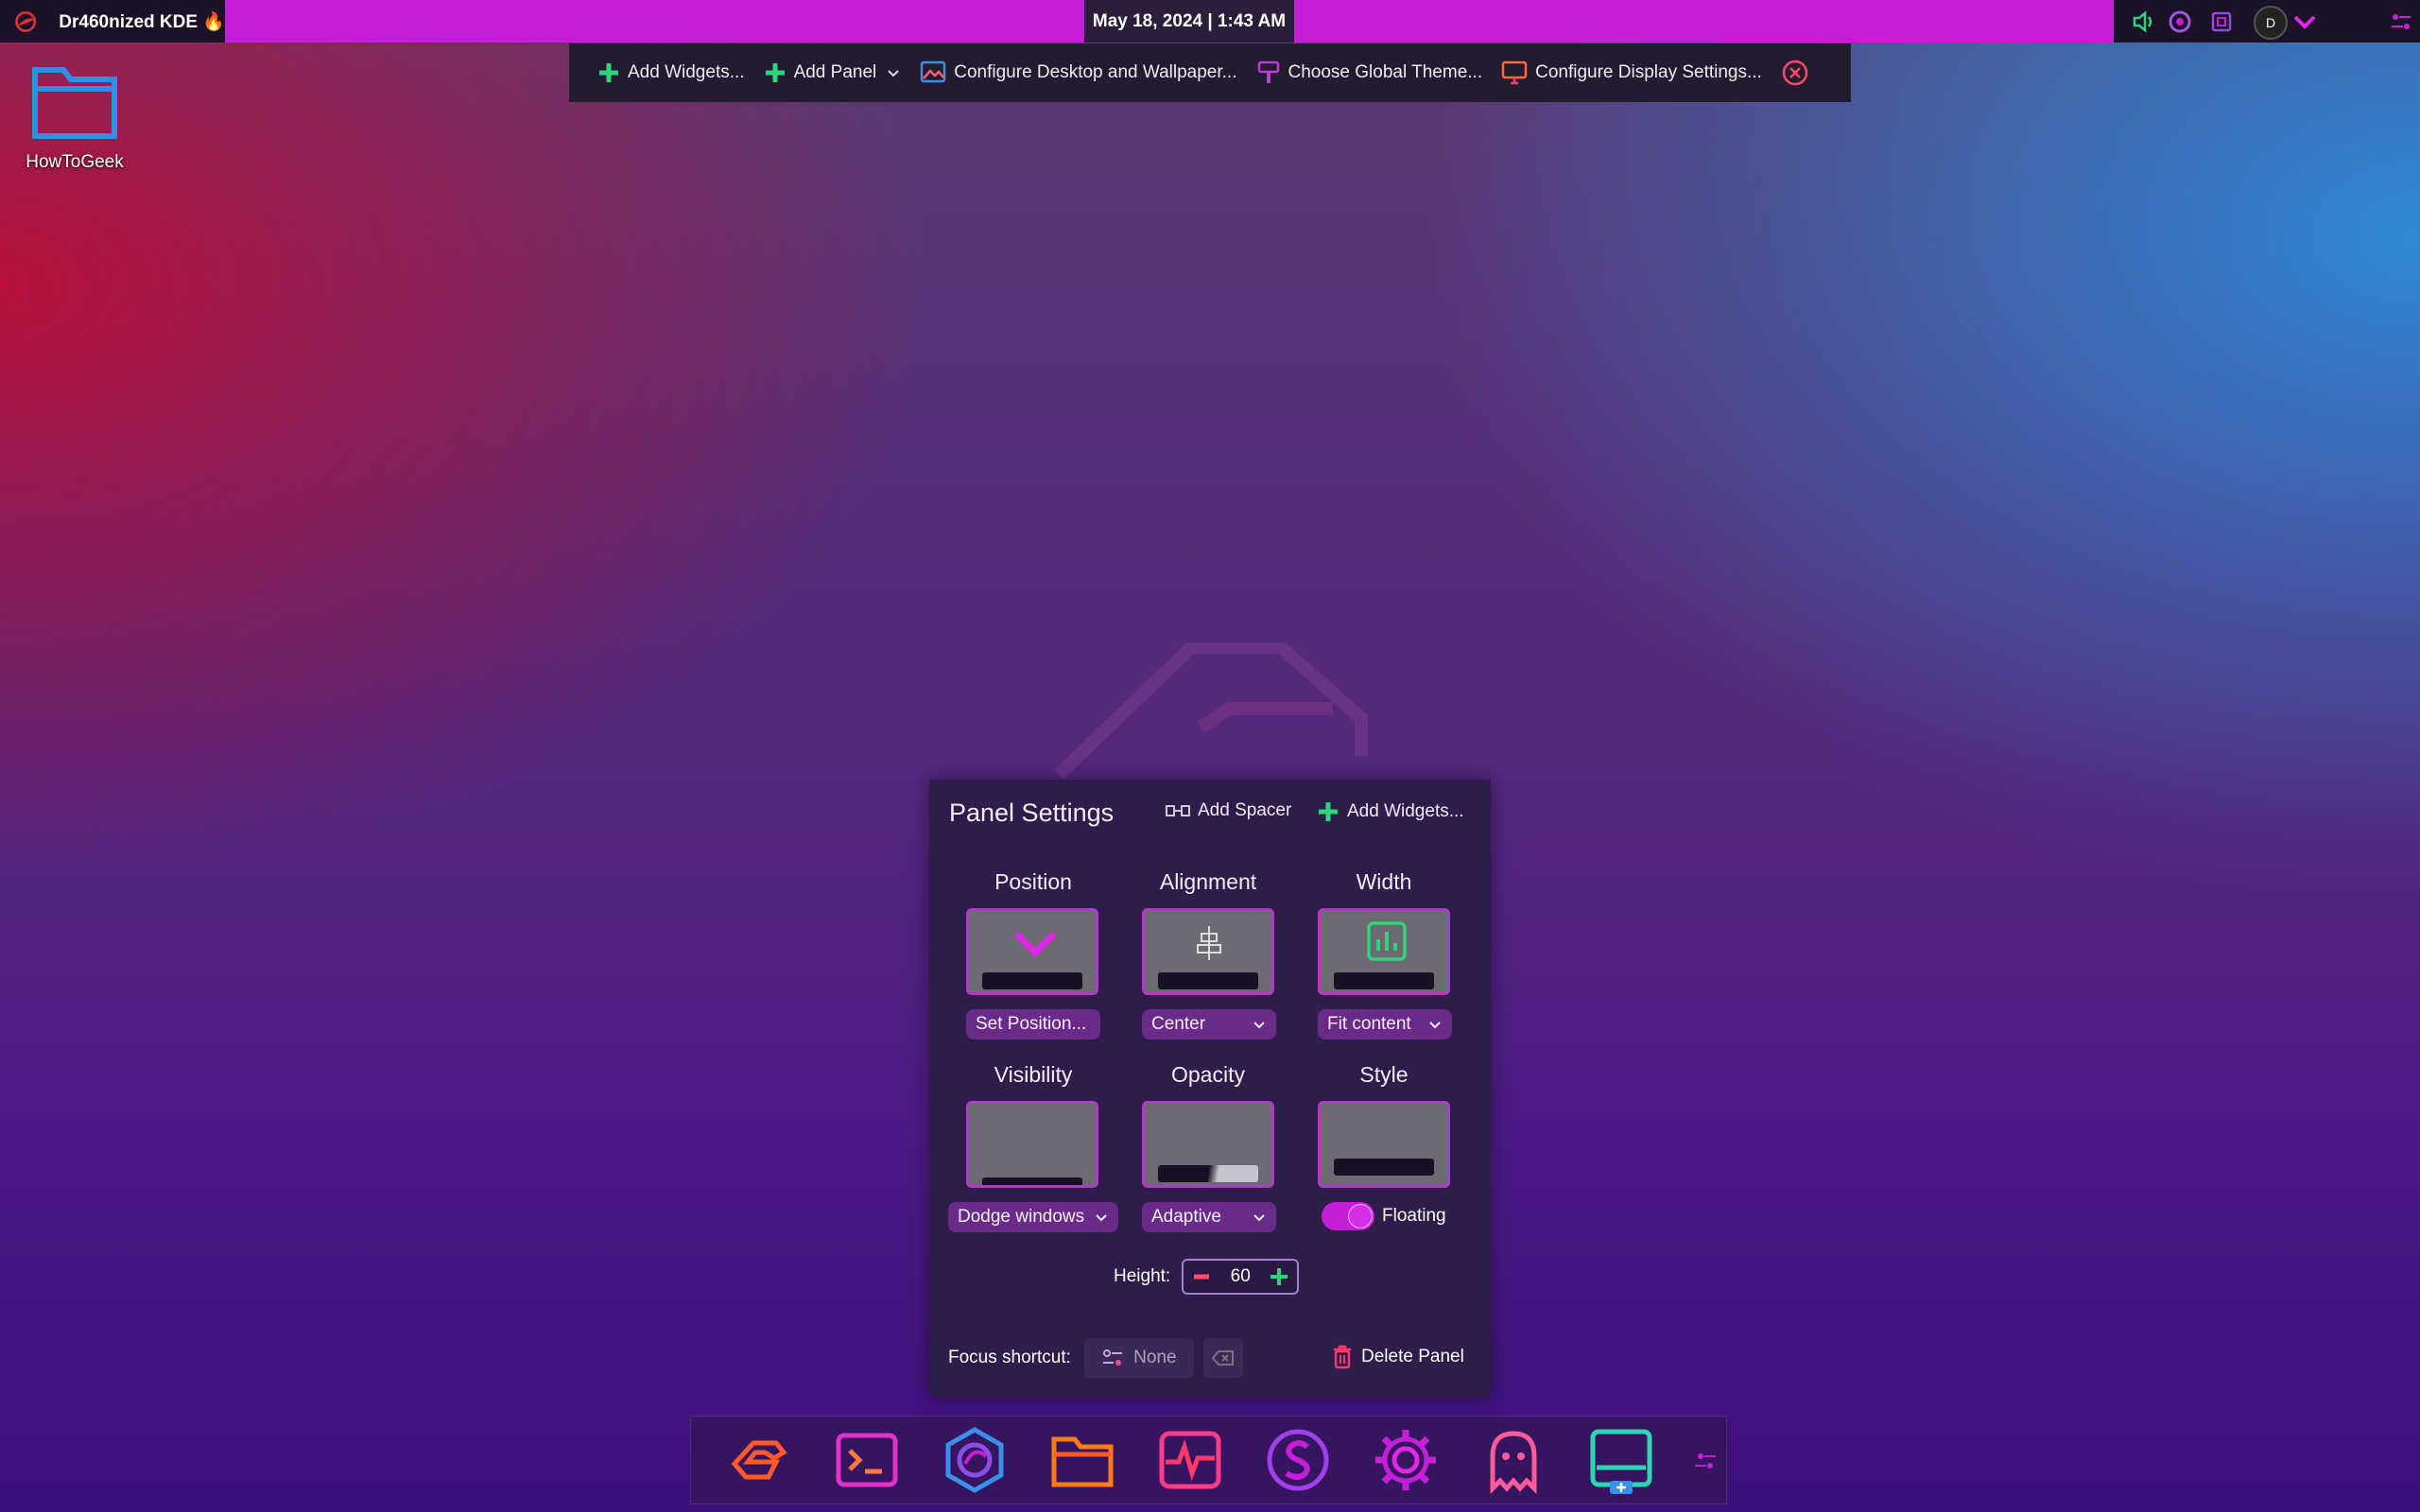 Image resolution: width=2420 pixels, height=1512 pixels. Describe the element at coordinates (2401, 22) in the screenshot. I see `panel-config-icon` at that location.